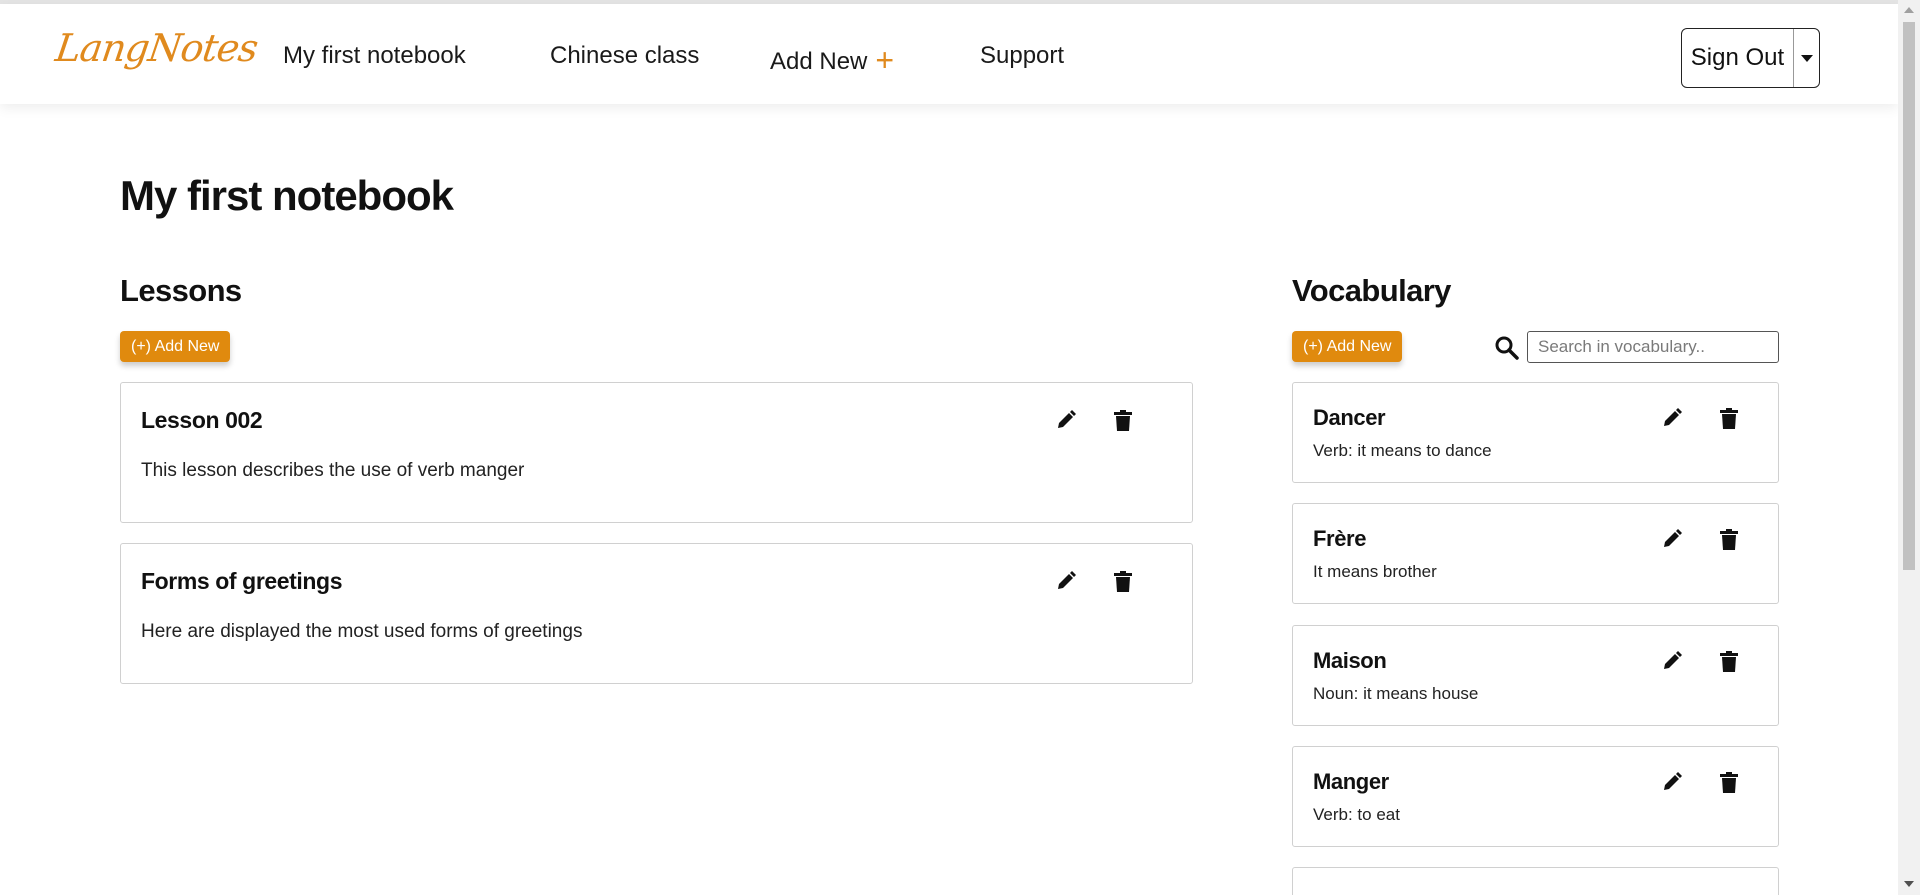  I want to click on nav-item-add-new: Add New +, so click(832, 60).